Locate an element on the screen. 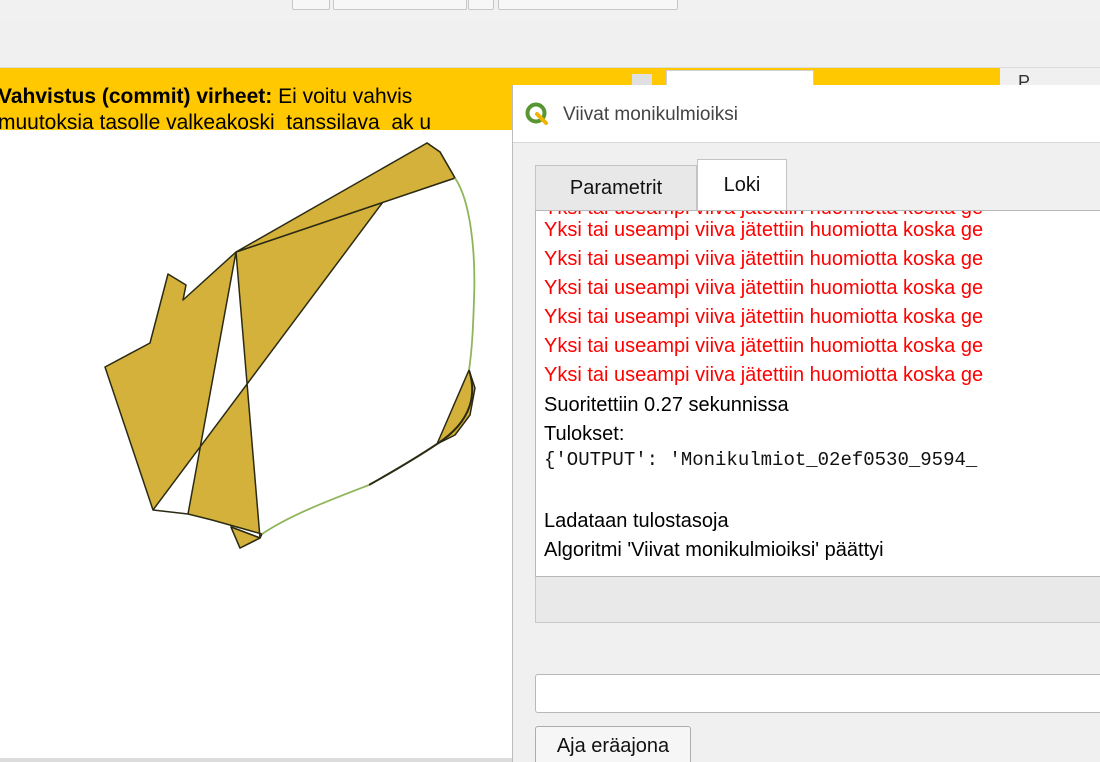  message-text: Ei voitu vahvis is located at coordinates (342, 96).